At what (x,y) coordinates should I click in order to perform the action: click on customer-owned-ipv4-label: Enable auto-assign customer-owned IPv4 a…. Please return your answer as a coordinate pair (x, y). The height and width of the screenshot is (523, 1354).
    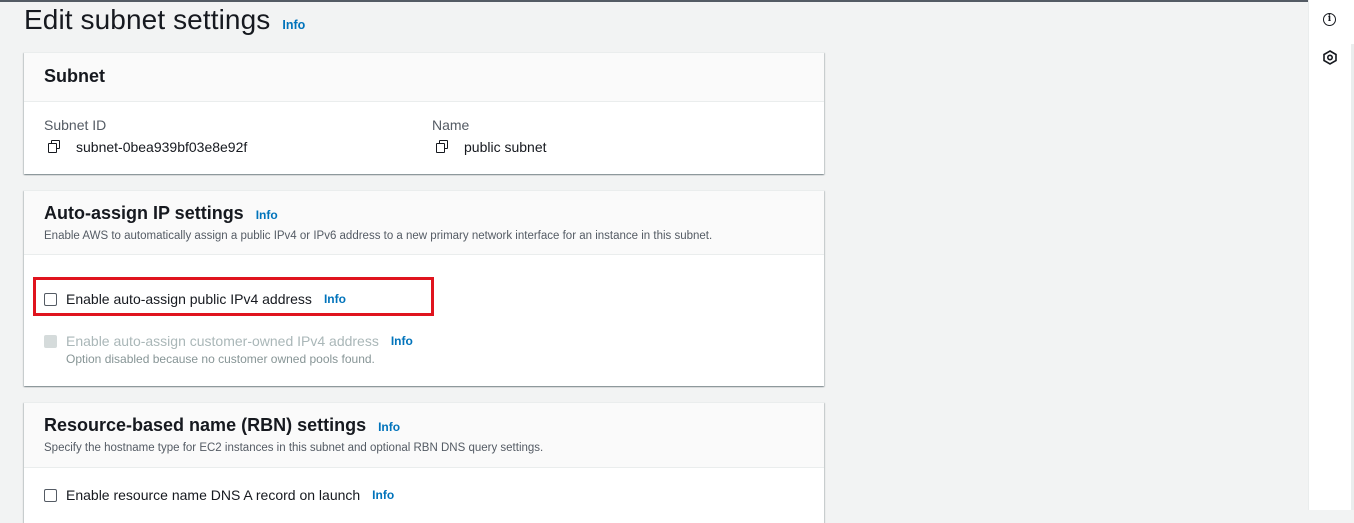
    Looking at the image, I should click on (222, 341).